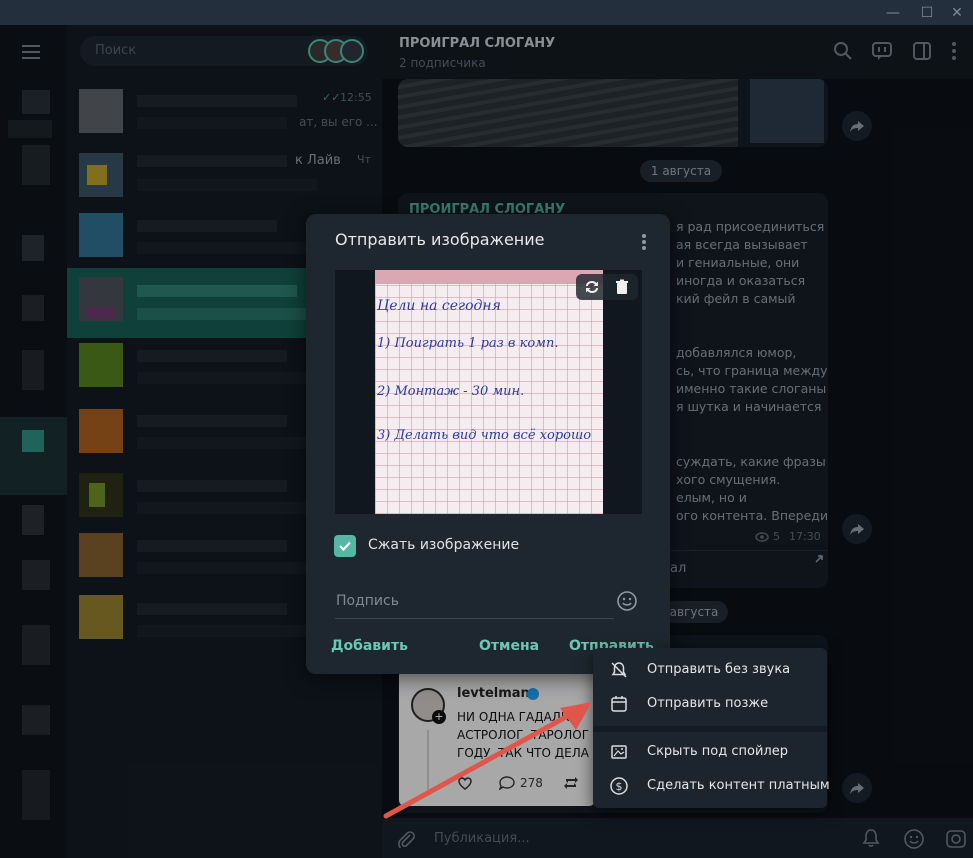 The width and height of the screenshot is (973, 858). I want to click on minimize-button: —, so click(893, 12).